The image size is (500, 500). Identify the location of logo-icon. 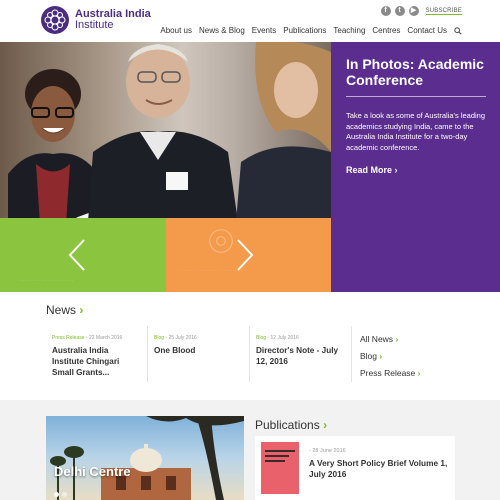
(55, 20).